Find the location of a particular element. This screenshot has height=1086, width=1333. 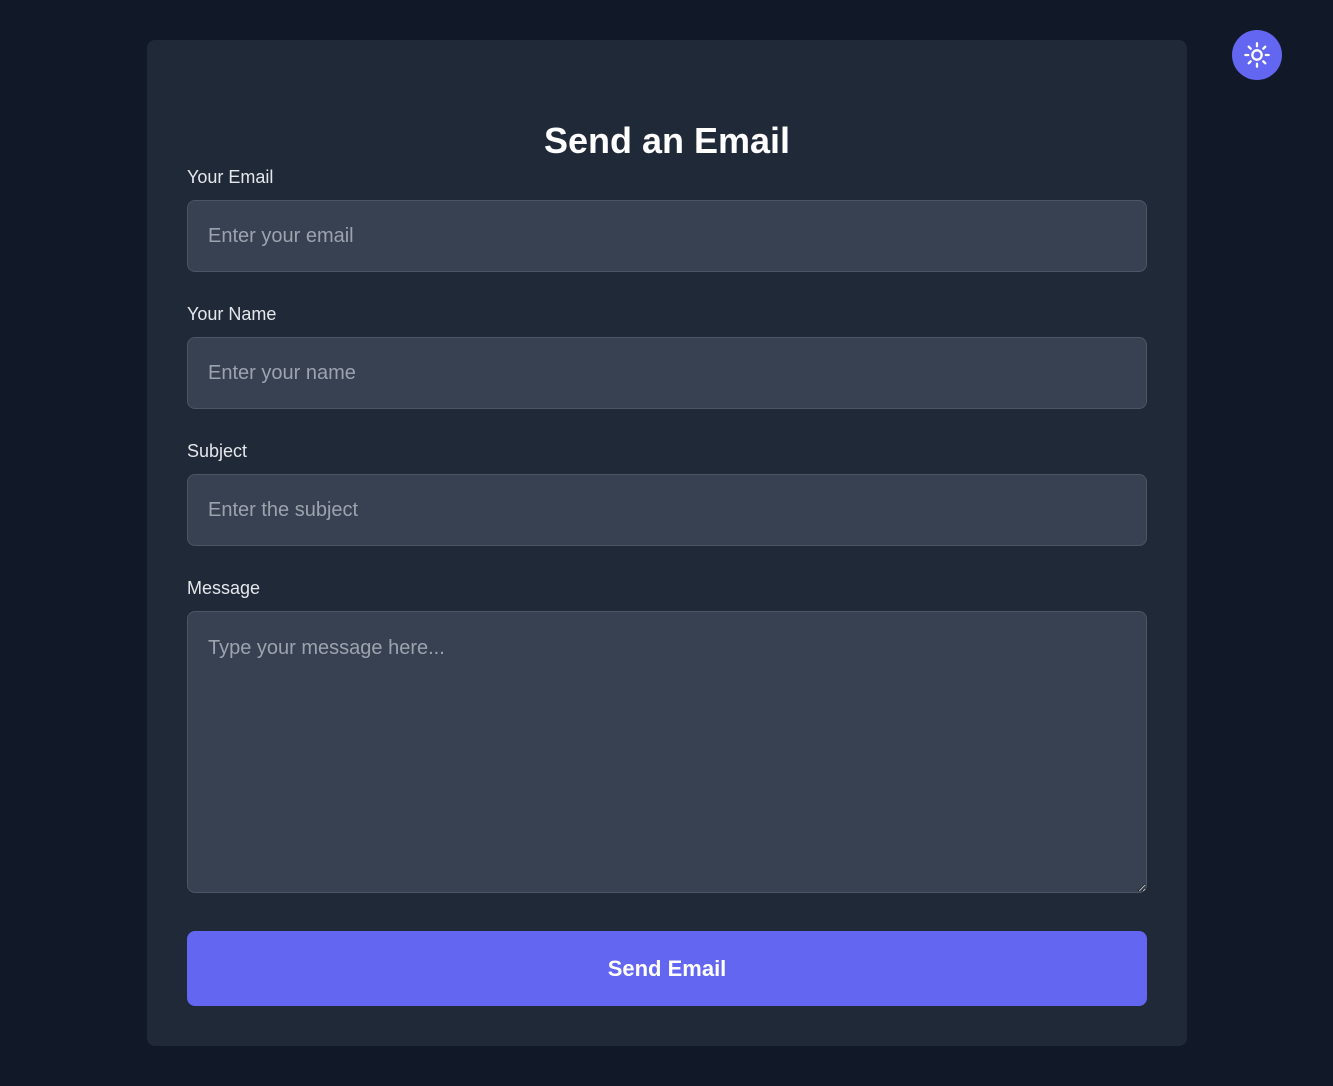

sun-icon is located at coordinates (1257, 55).